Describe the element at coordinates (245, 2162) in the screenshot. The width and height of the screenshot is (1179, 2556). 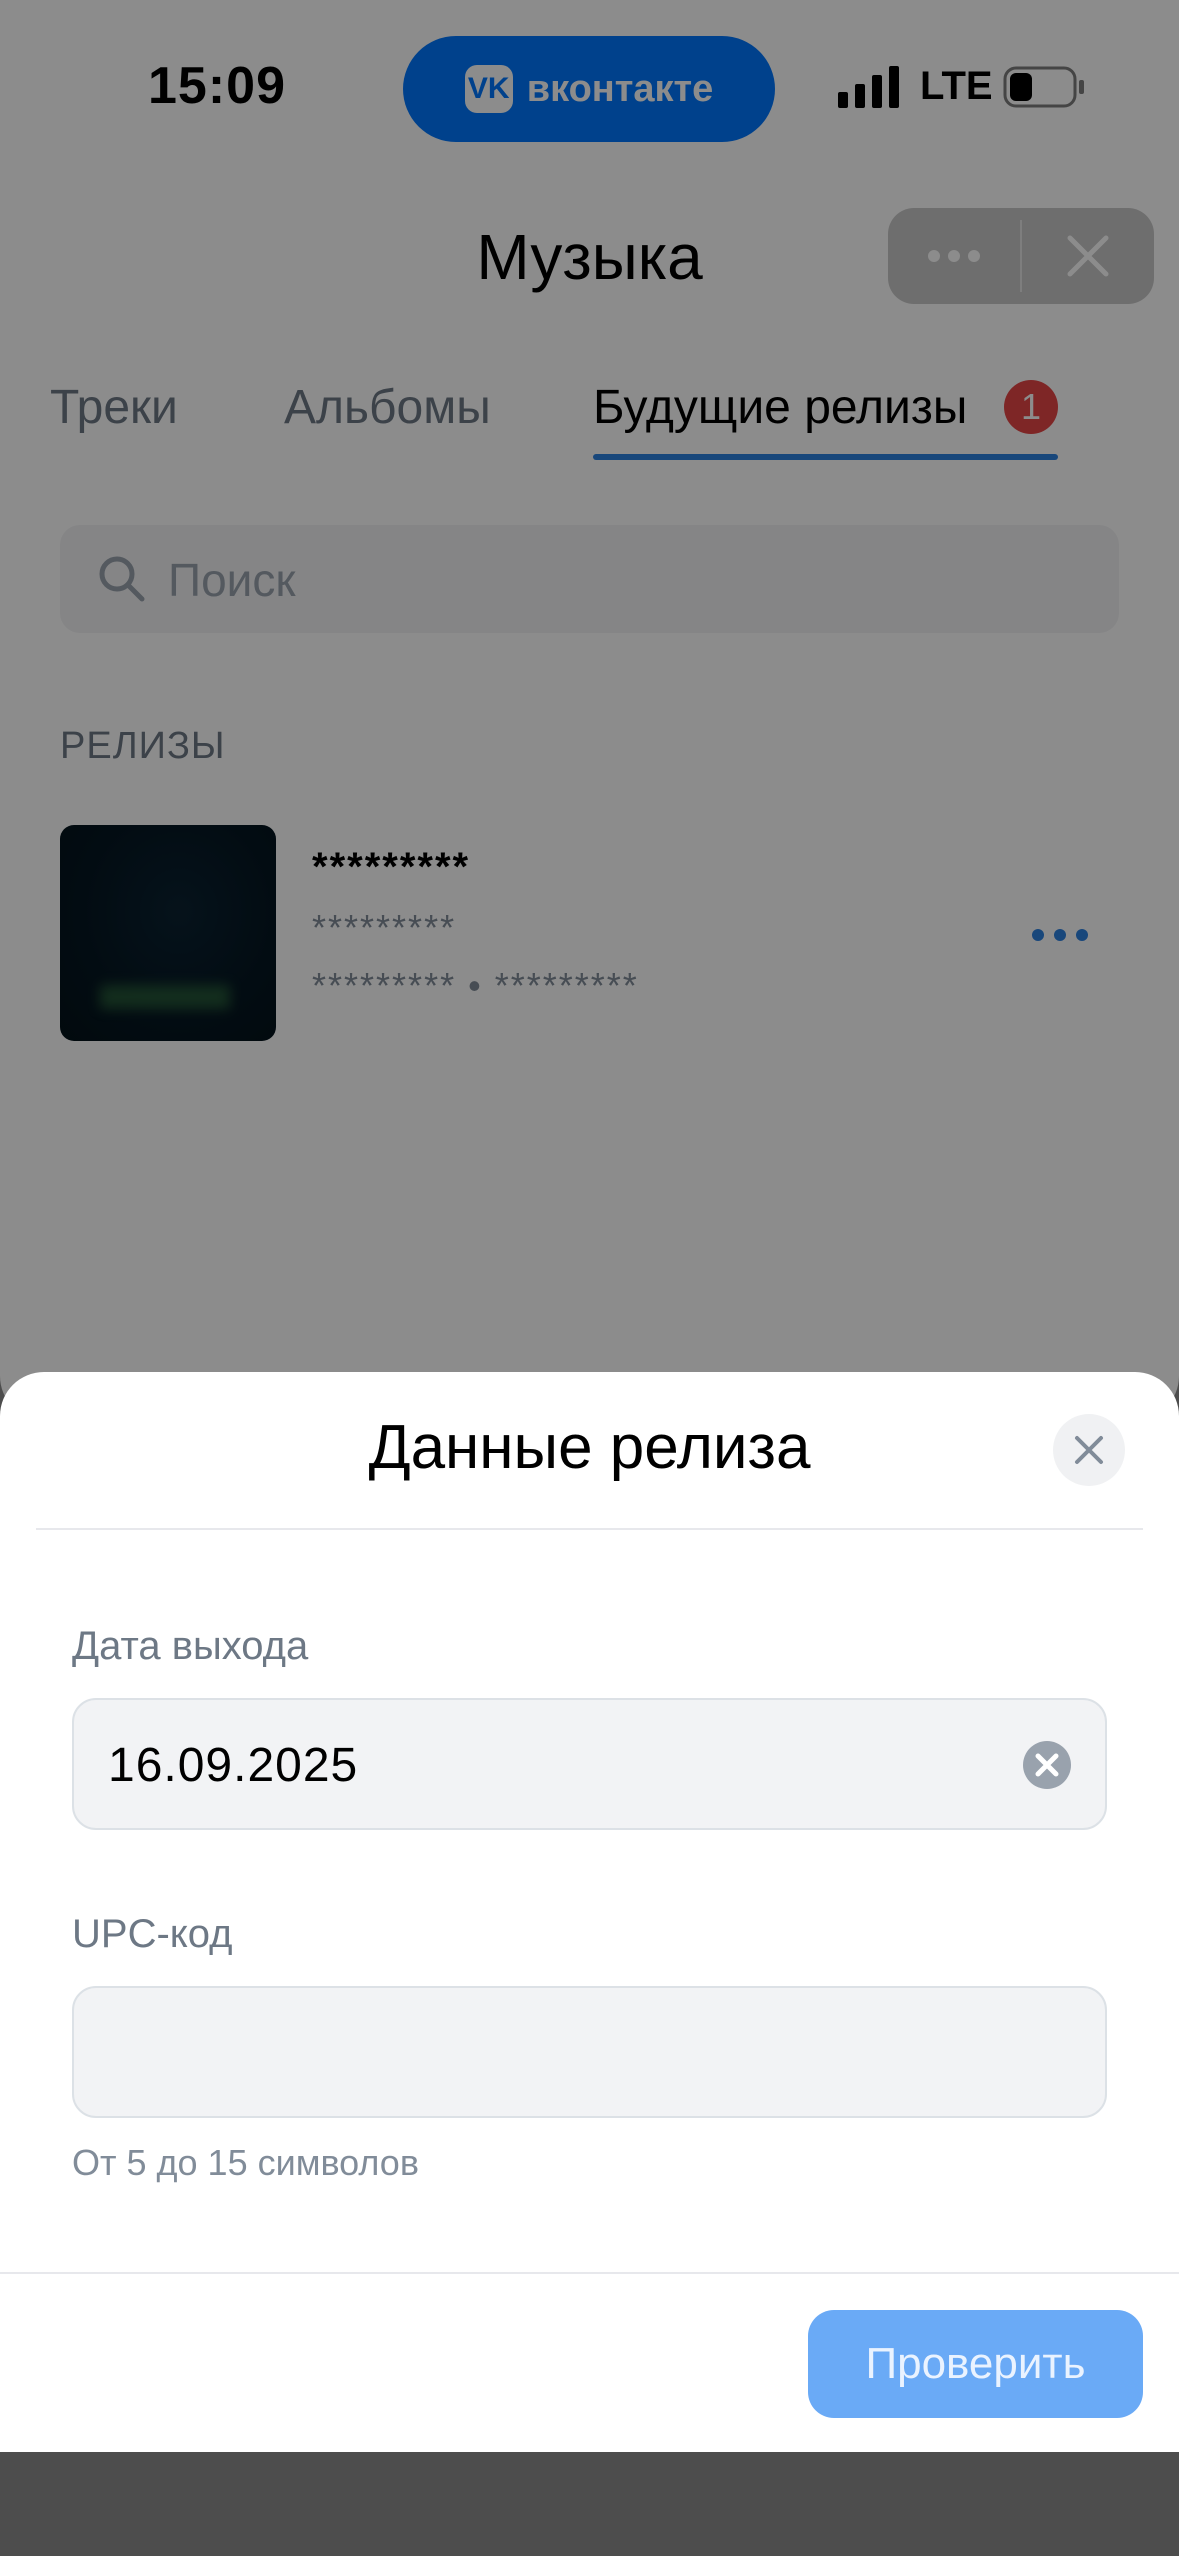
I see `upc-hint: От 5 до 15 символов` at that location.